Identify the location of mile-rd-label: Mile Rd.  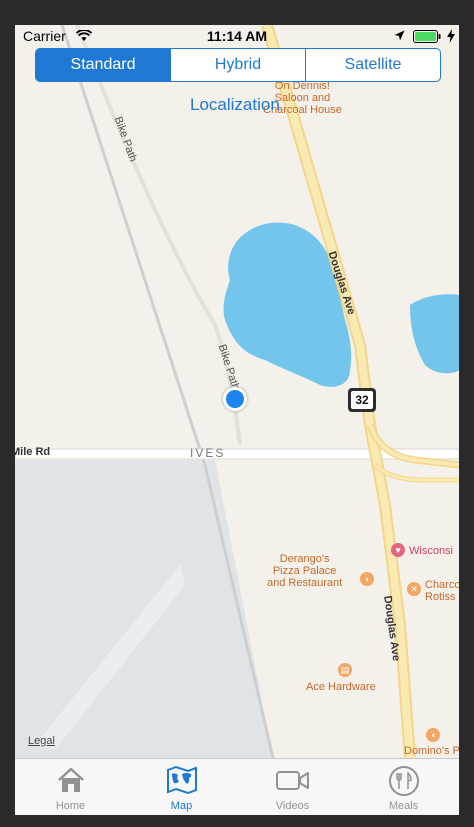
(33, 452).